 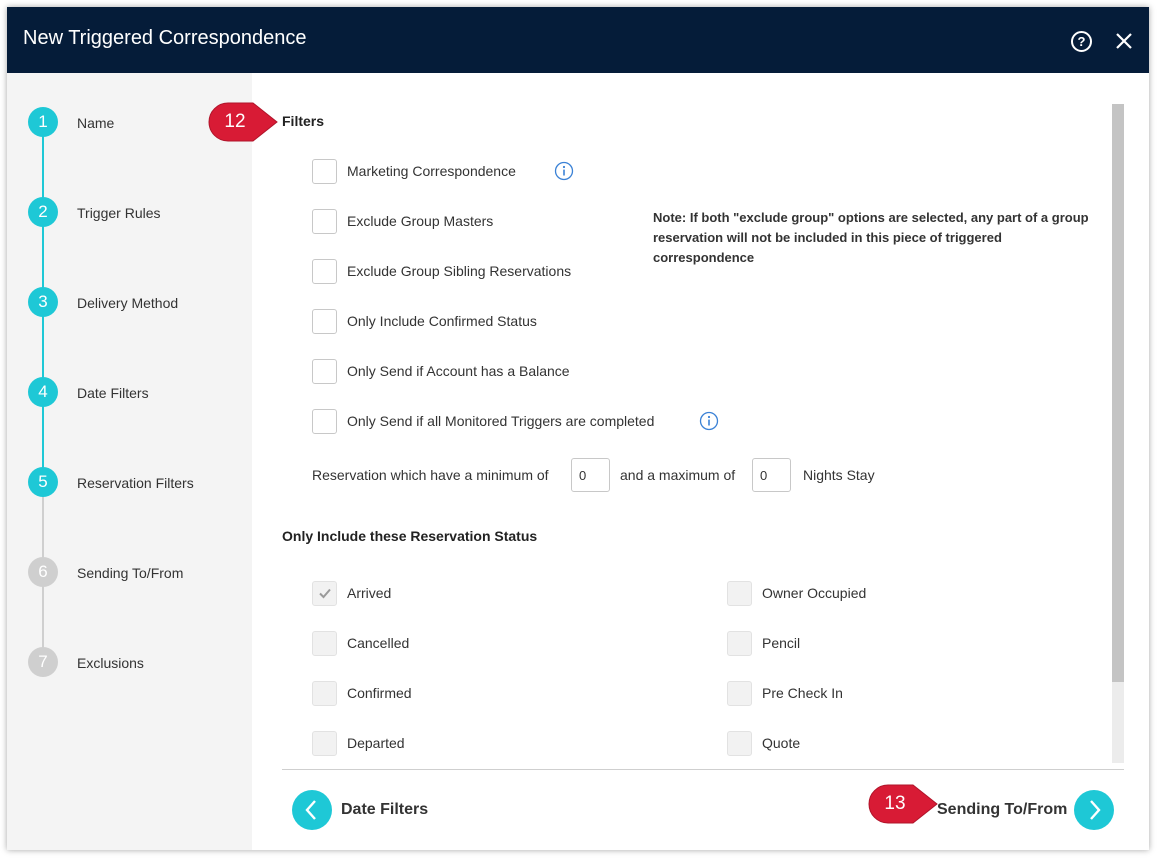 I want to click on step-6-label: Sending To/From, so click(x=130, y=573).